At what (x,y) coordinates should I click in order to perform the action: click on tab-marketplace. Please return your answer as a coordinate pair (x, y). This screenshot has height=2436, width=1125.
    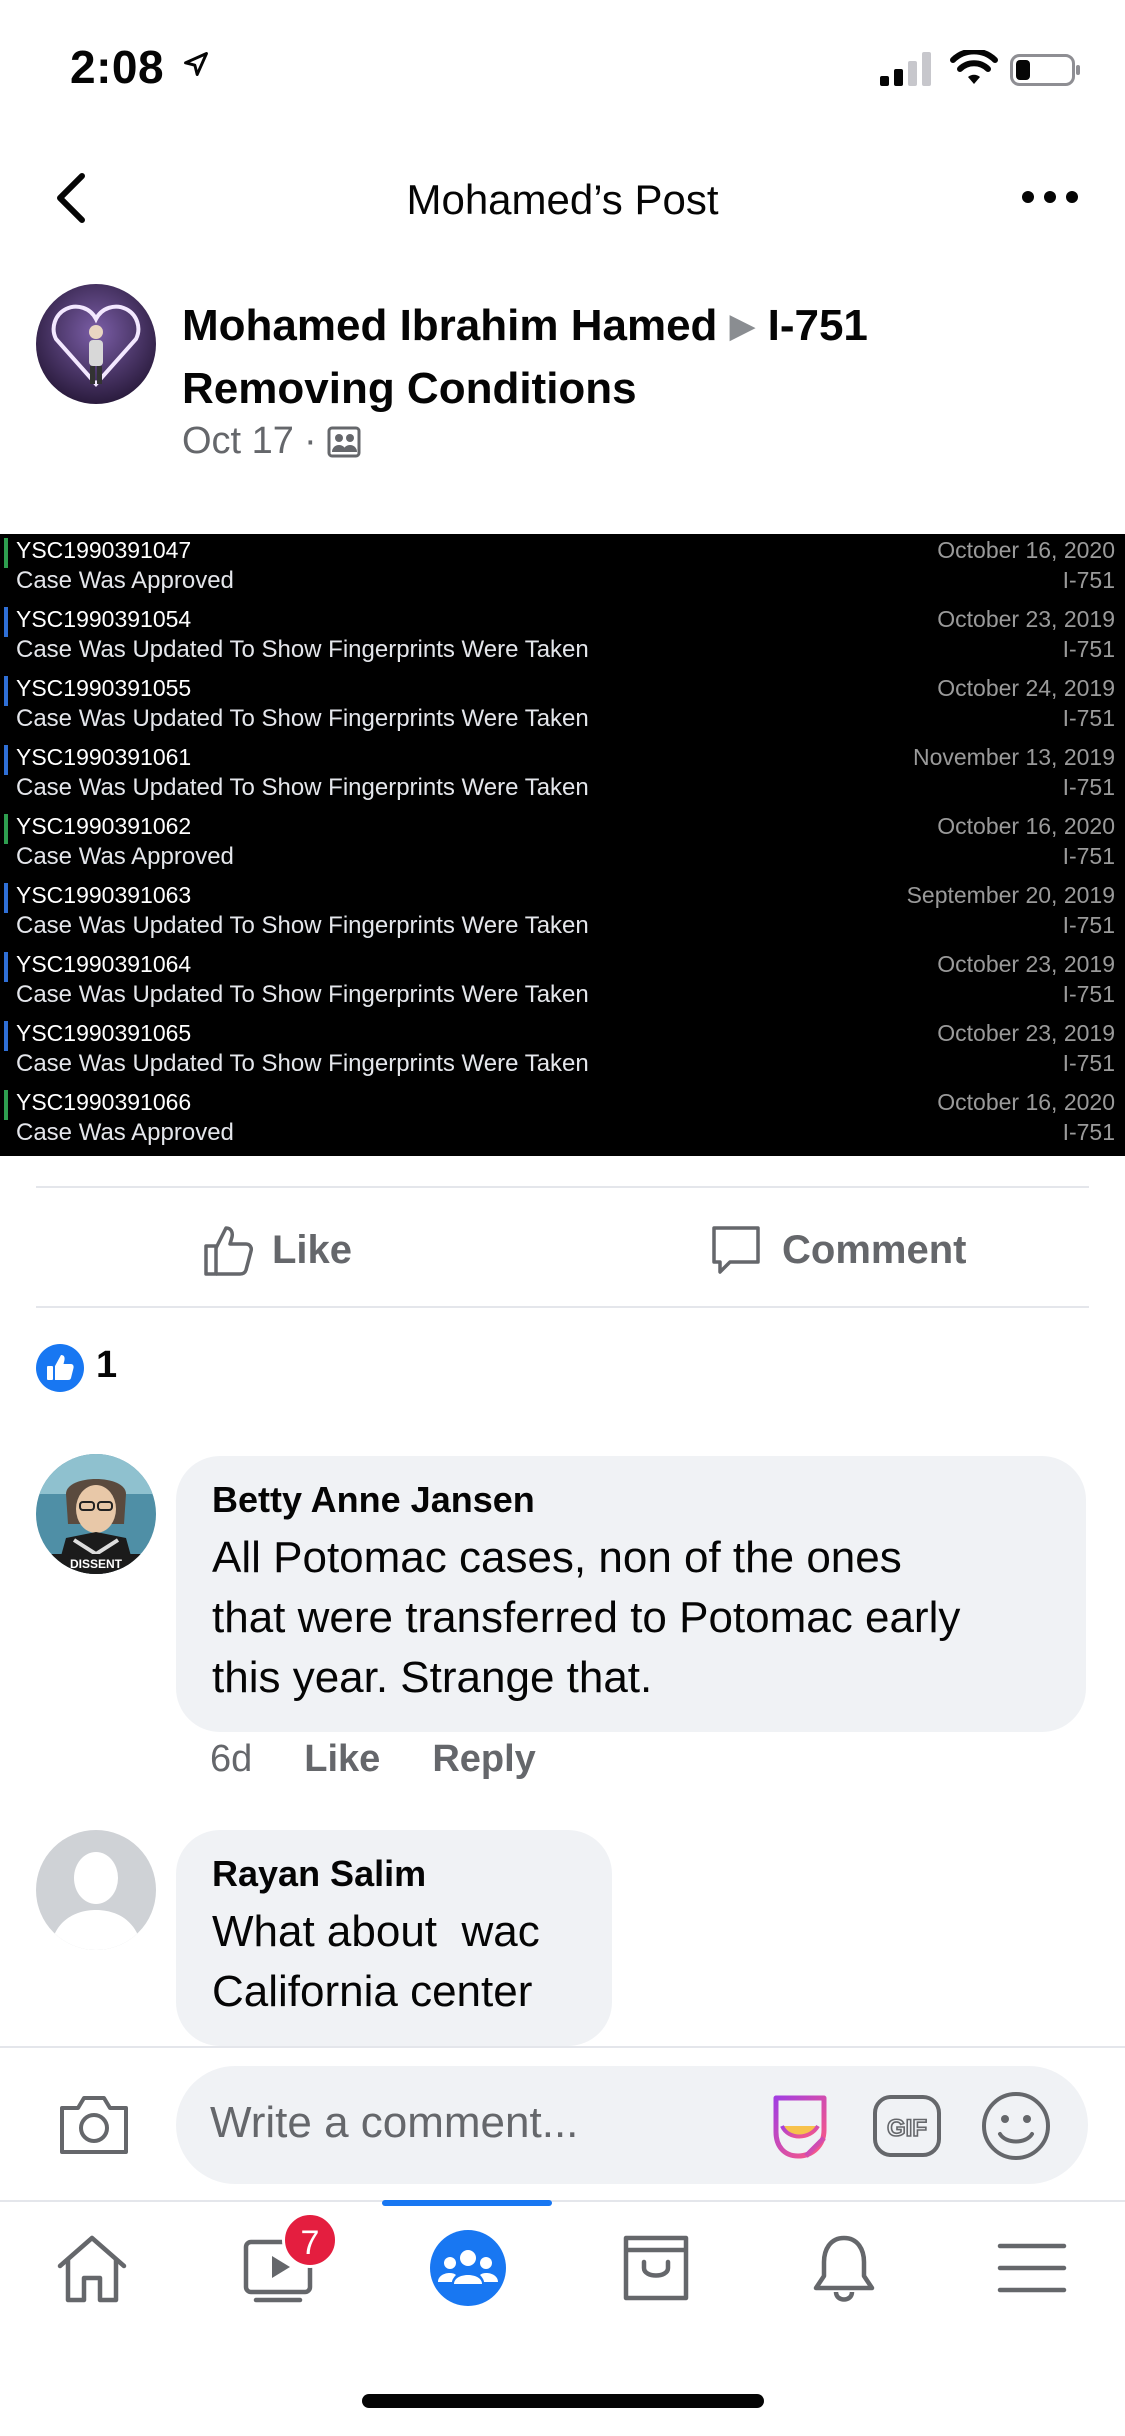
    Looking at the image, I should click on (656, 2268).